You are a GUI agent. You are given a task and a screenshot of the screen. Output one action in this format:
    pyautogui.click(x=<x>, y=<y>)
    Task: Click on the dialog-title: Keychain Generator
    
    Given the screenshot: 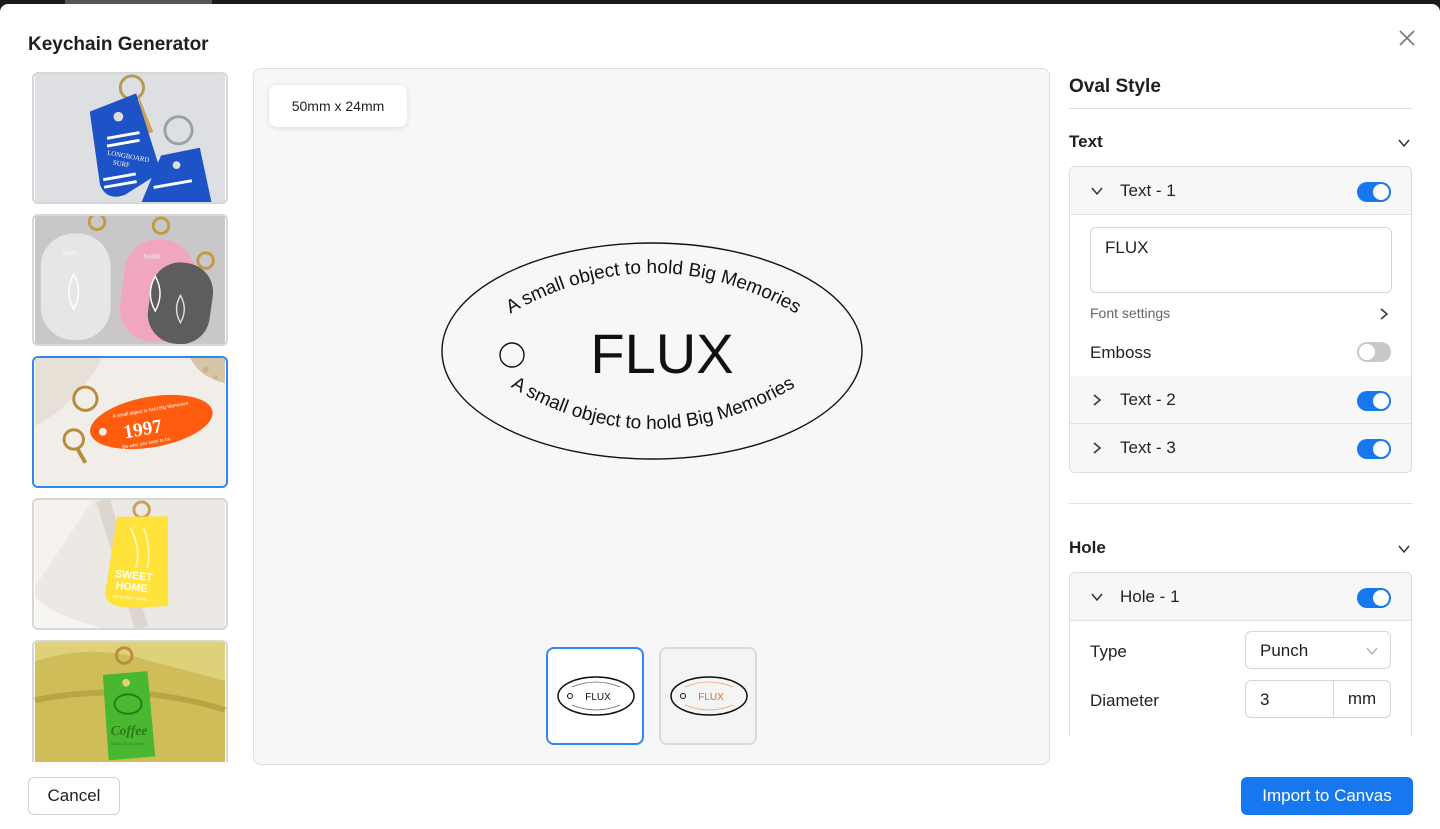 What is the action you would take?
    pyautogui.click(x=118, y=44)
    